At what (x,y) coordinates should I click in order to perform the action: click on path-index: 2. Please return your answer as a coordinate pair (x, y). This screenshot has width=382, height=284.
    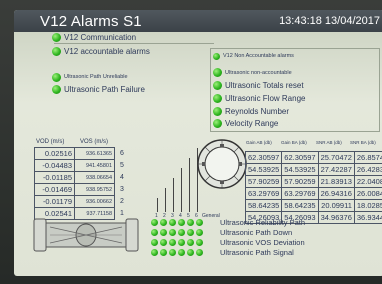
    Looking at the image, I should click on (122, 201).